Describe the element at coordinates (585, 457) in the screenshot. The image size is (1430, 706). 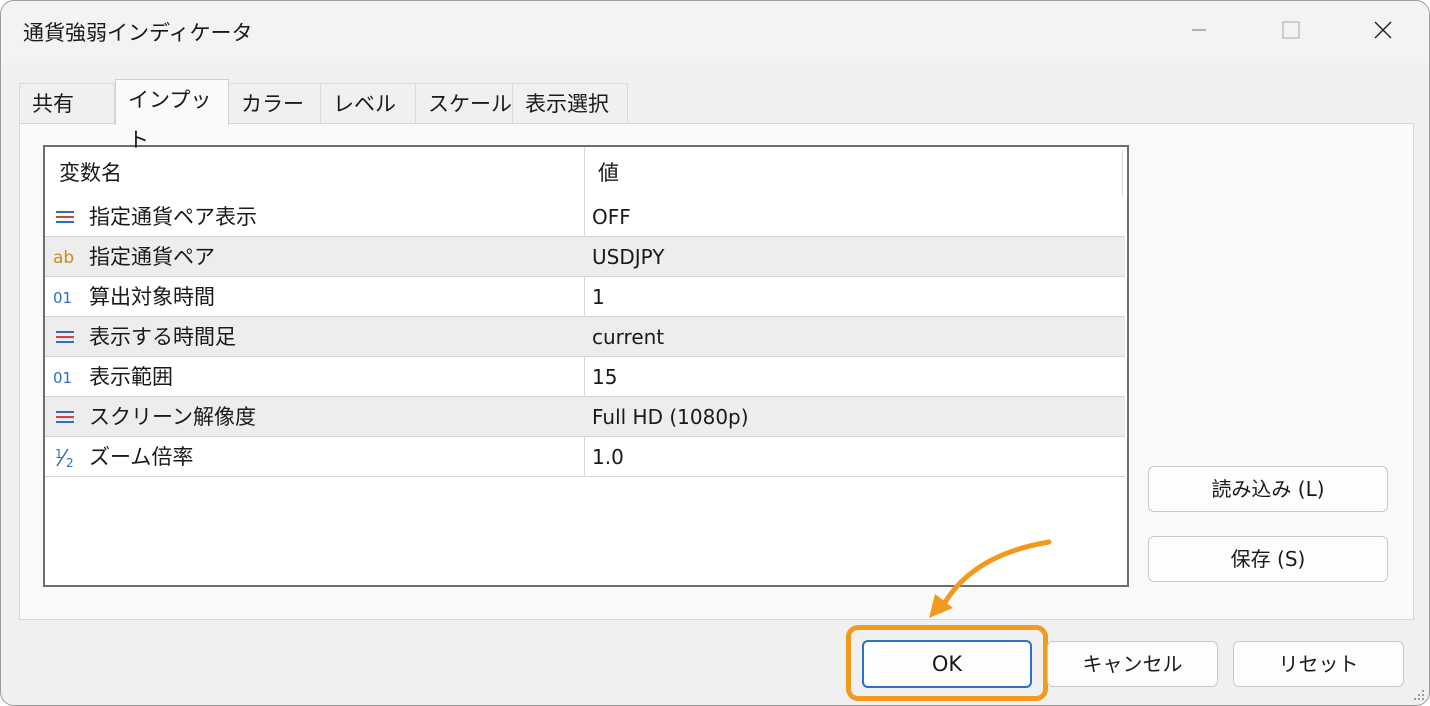
I see `table-row: 1 2 ズーム倍率 1.0` at that location.